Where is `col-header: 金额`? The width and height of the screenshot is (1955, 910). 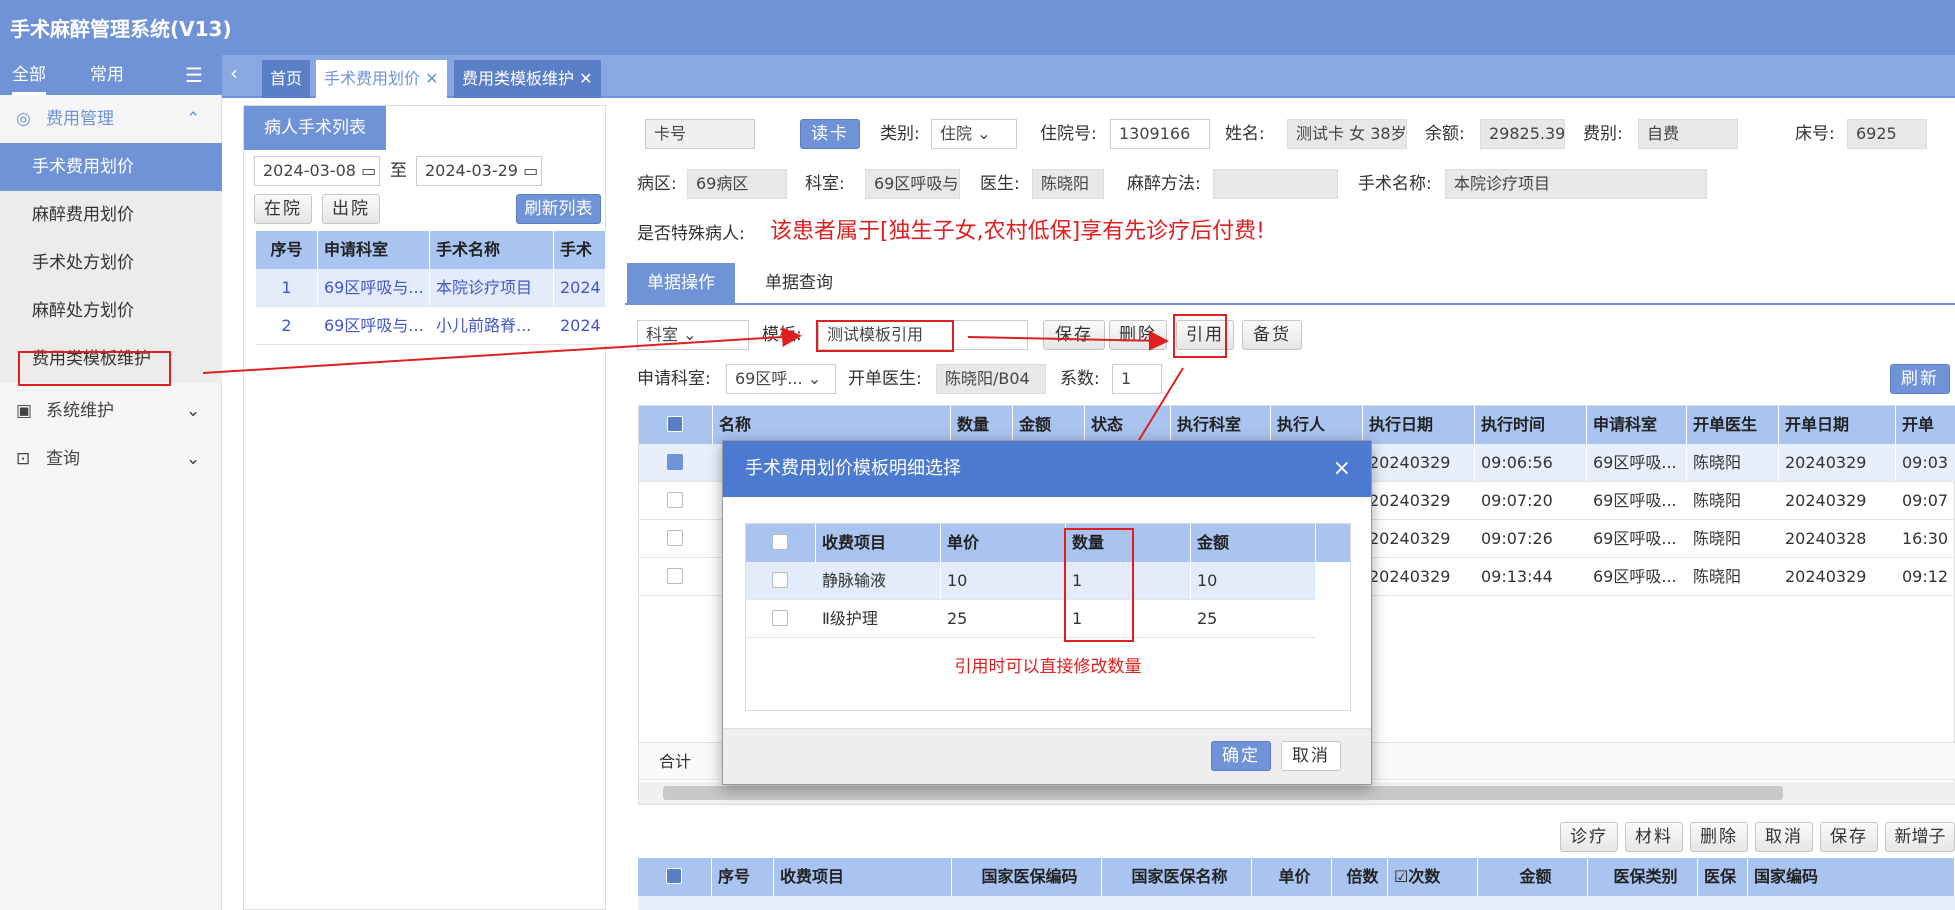 col-header: 金额 is located at coordinates (1253, 543).